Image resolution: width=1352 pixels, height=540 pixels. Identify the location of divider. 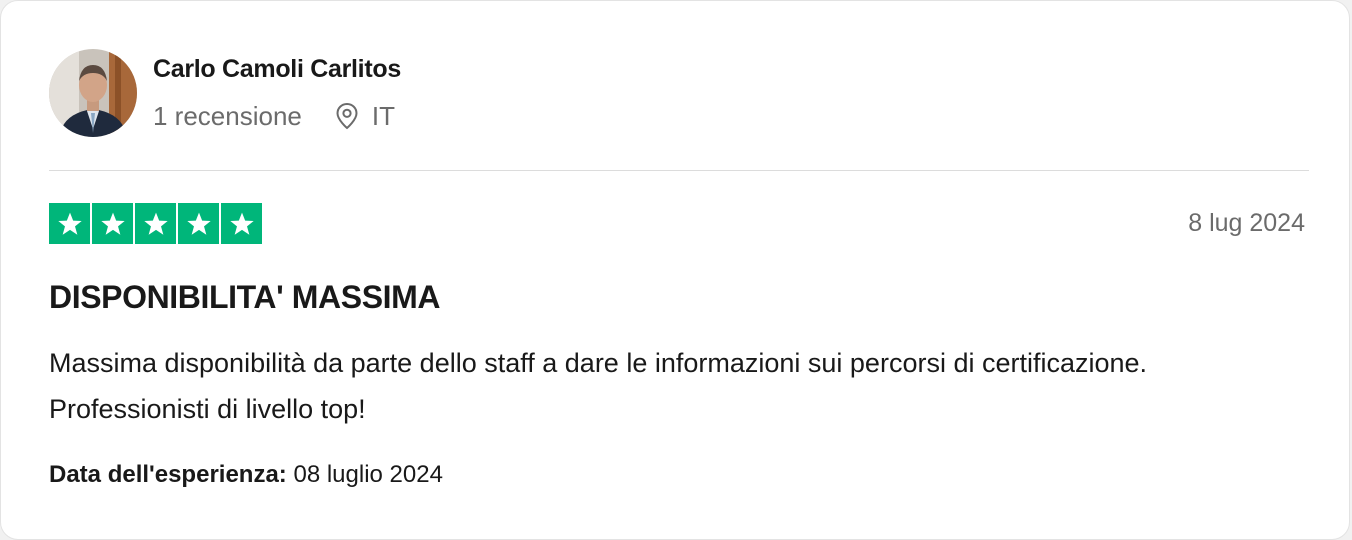
(679, 170).